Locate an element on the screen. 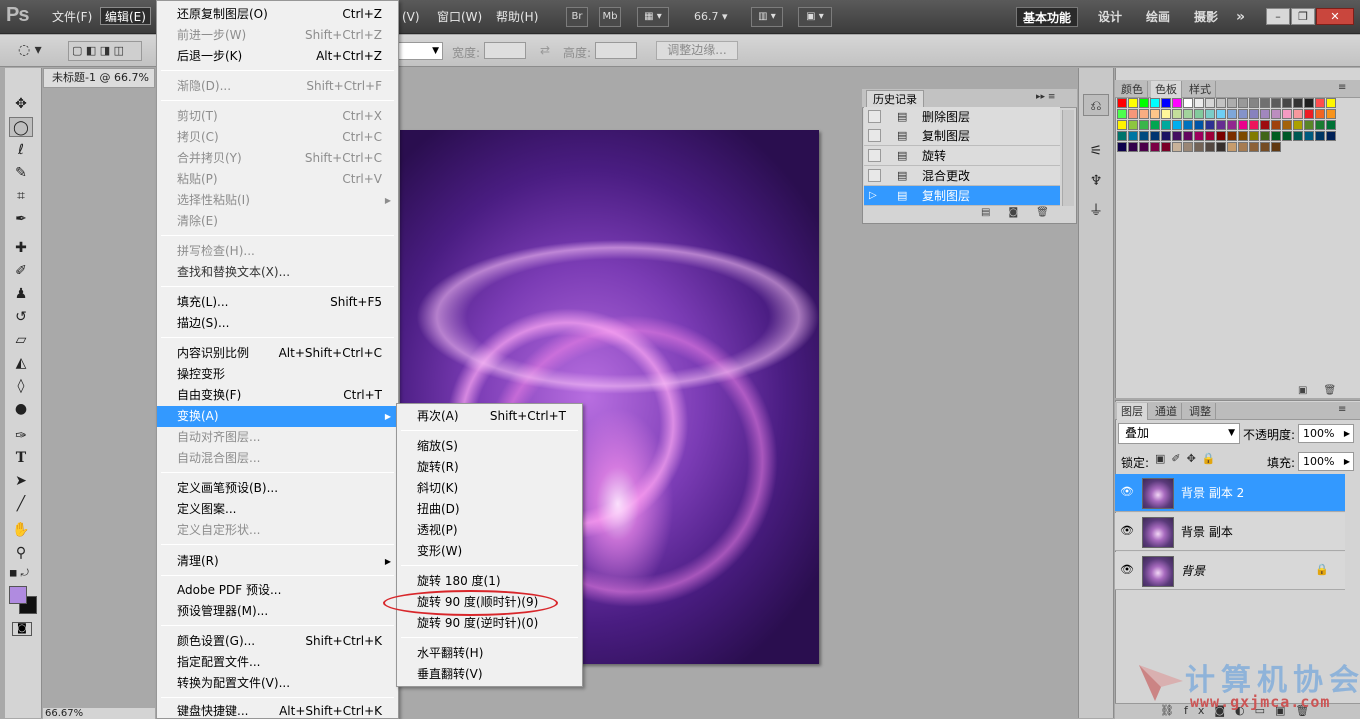 The height and width of the screenshot is (719, 1360). dodge-tool-icon: ● is located at coordinates (21, 409).